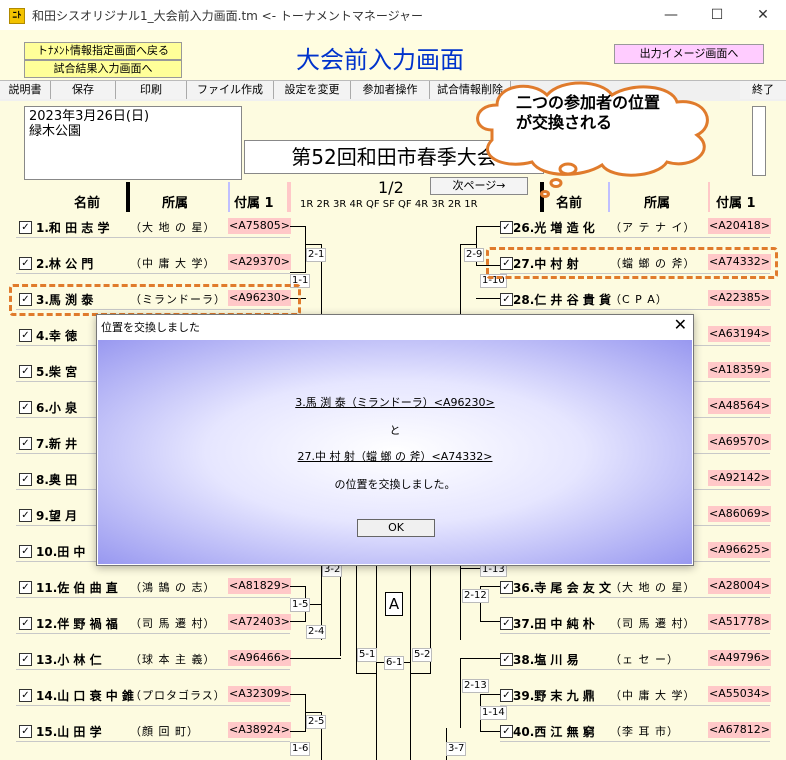  I want to click on dialog-player2: 27.中 村 射（蟷 螂 の 斧）<A74332>, so click(395, 456).